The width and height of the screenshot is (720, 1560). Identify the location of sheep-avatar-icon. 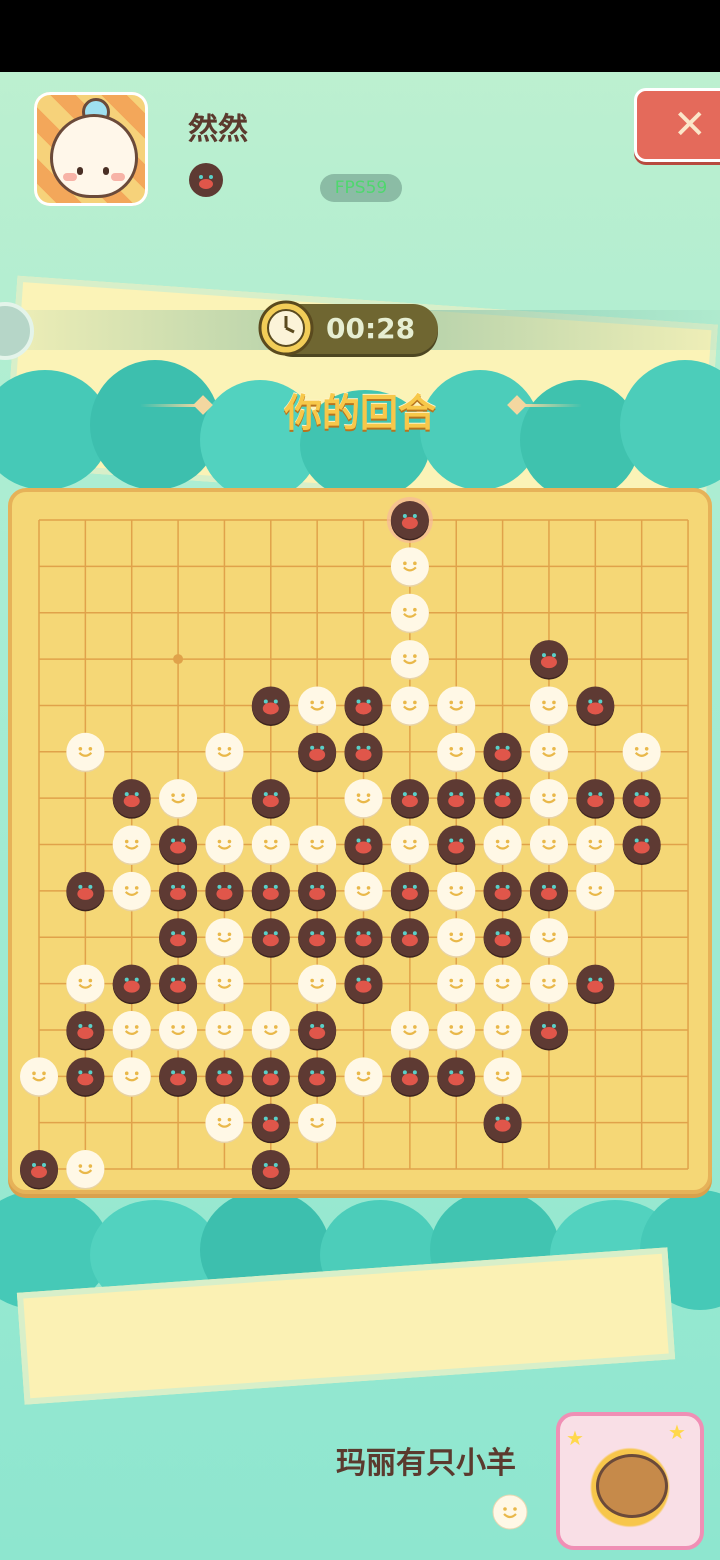
(632, 1486).